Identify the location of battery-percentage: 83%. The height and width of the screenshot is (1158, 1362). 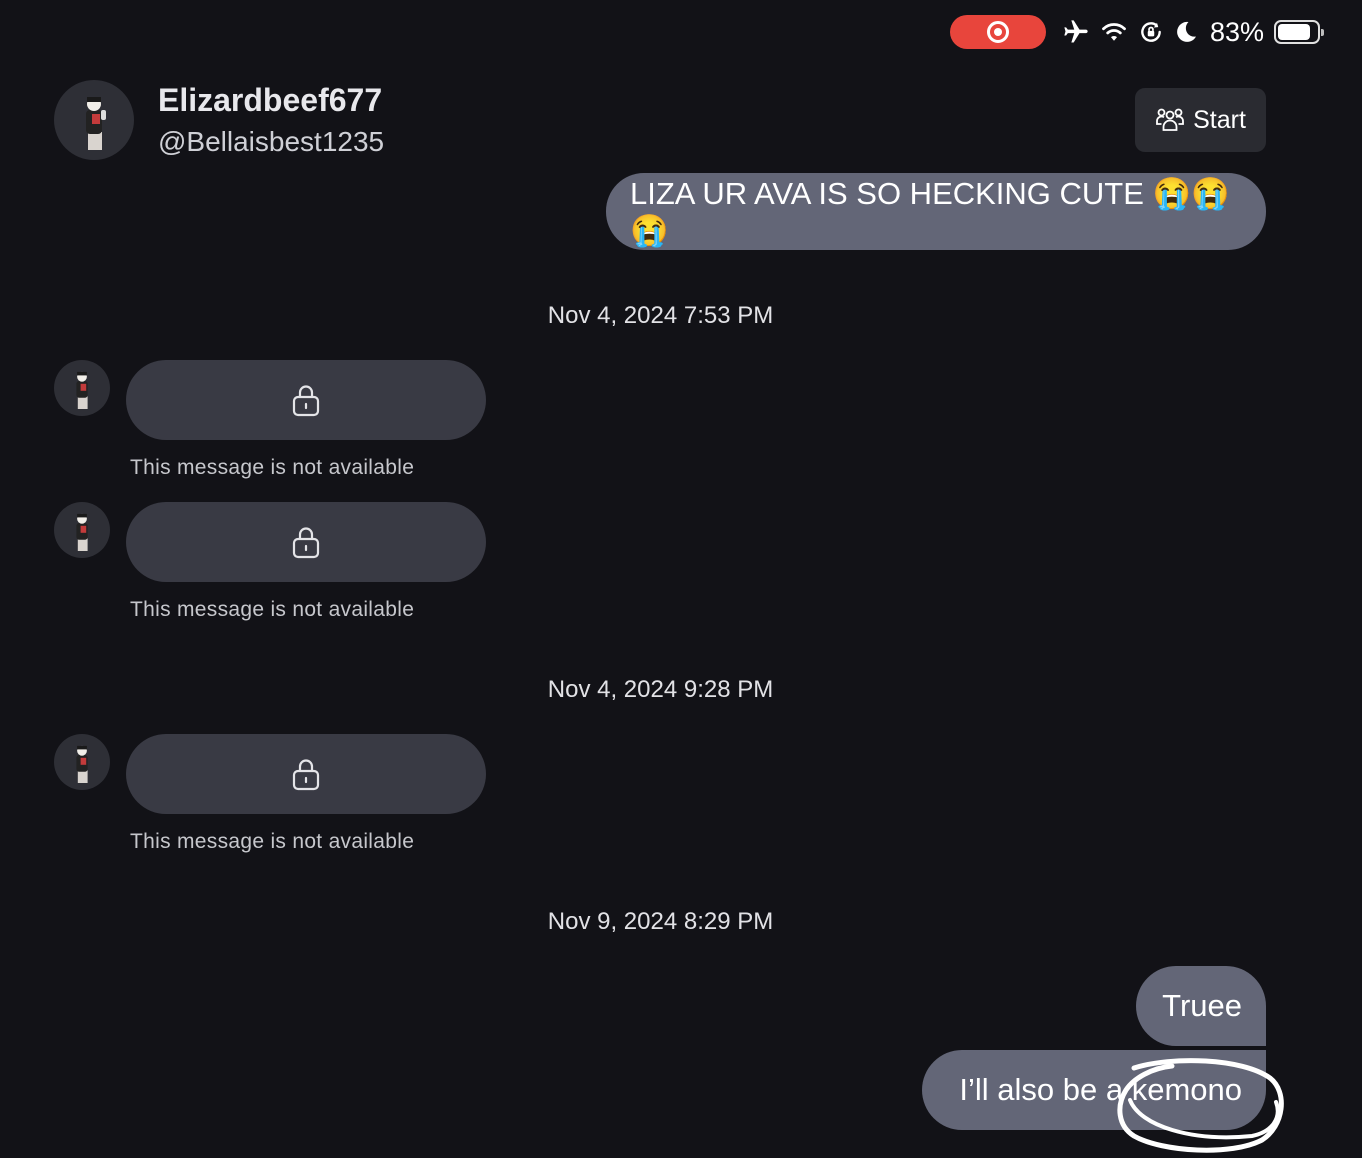
(1237, 31).